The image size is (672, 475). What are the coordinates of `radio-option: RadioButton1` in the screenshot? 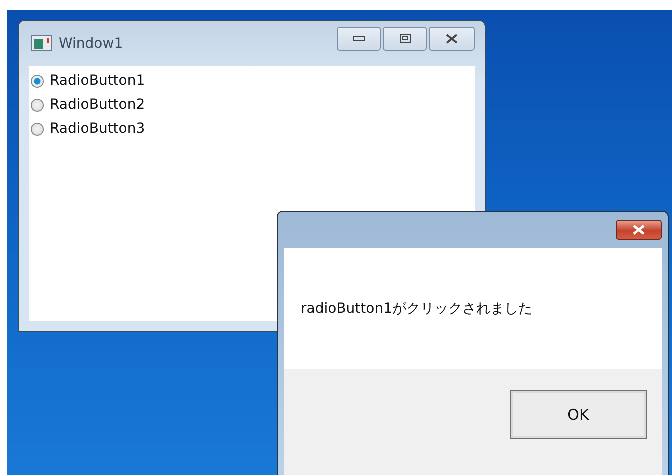 It's located at (253, 81).